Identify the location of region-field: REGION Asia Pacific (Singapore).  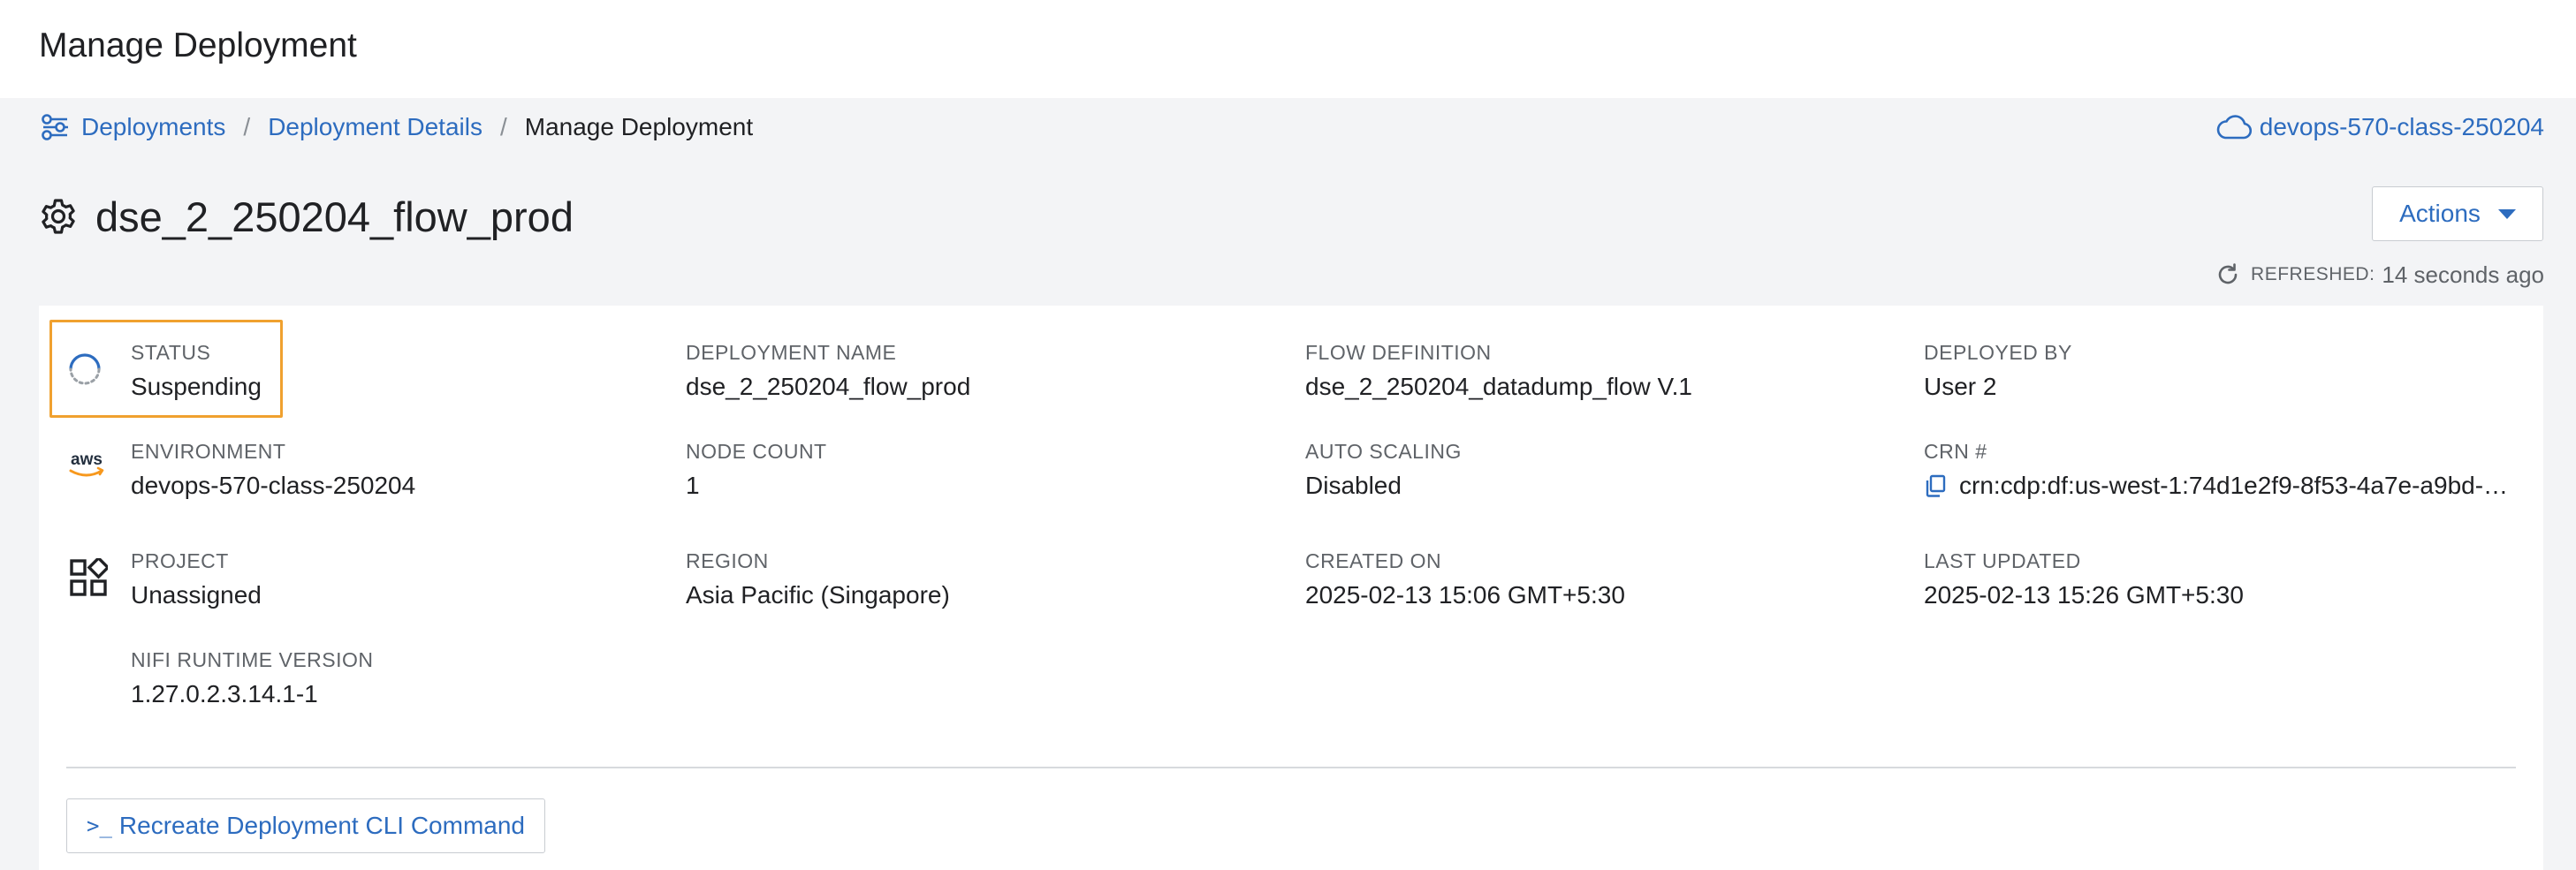
(818, 580).